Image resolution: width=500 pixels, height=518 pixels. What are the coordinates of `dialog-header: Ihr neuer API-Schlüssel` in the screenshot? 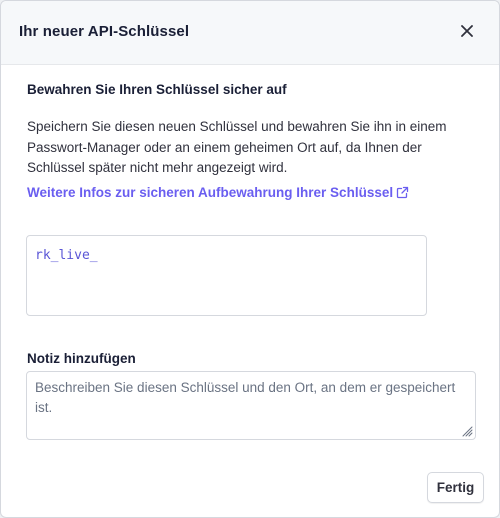 It's located at (250, 33).